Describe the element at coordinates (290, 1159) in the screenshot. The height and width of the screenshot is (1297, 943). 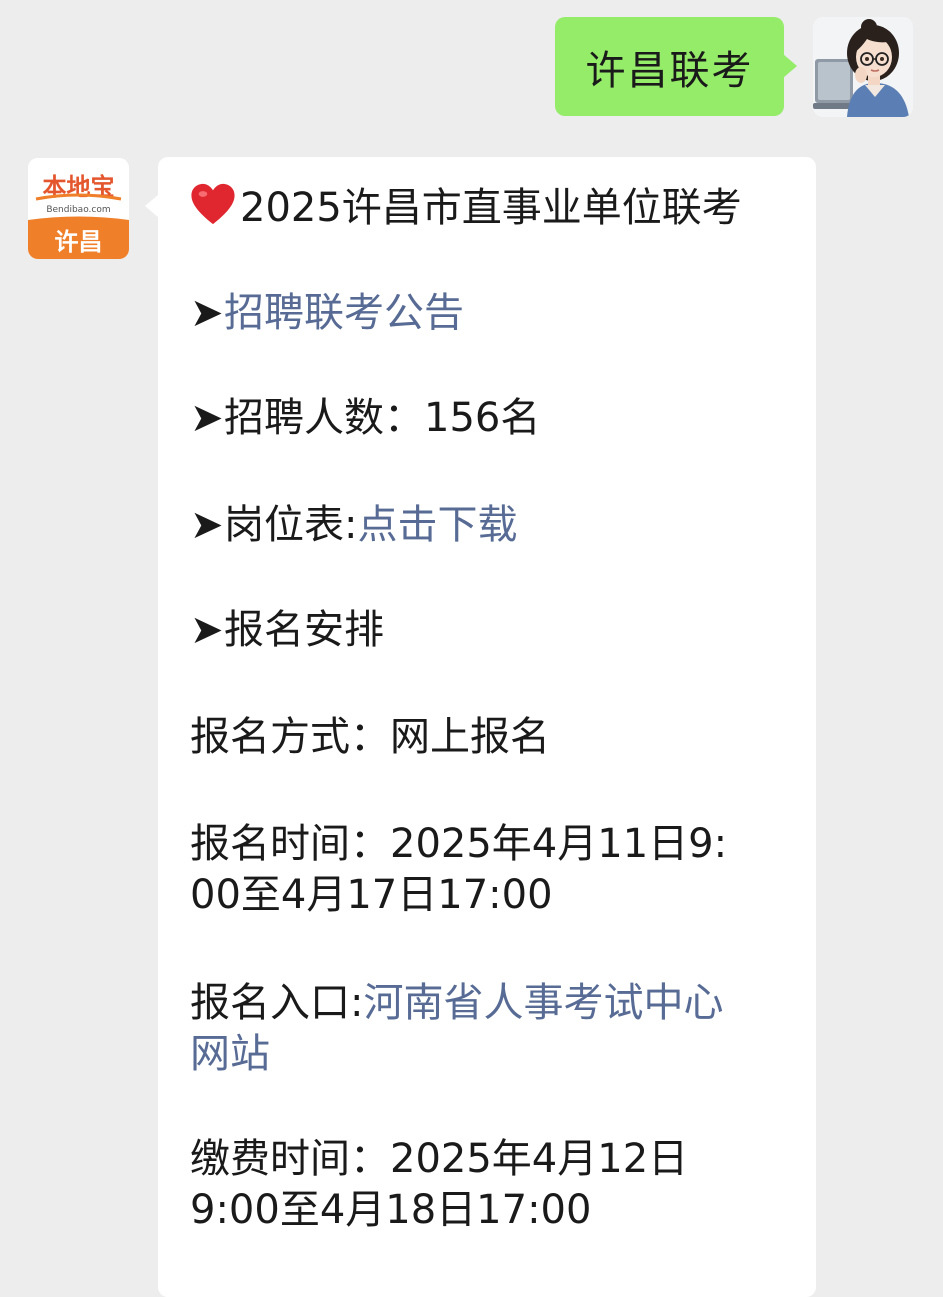
I see `pay-time-label: 缴费时间：` at that location.